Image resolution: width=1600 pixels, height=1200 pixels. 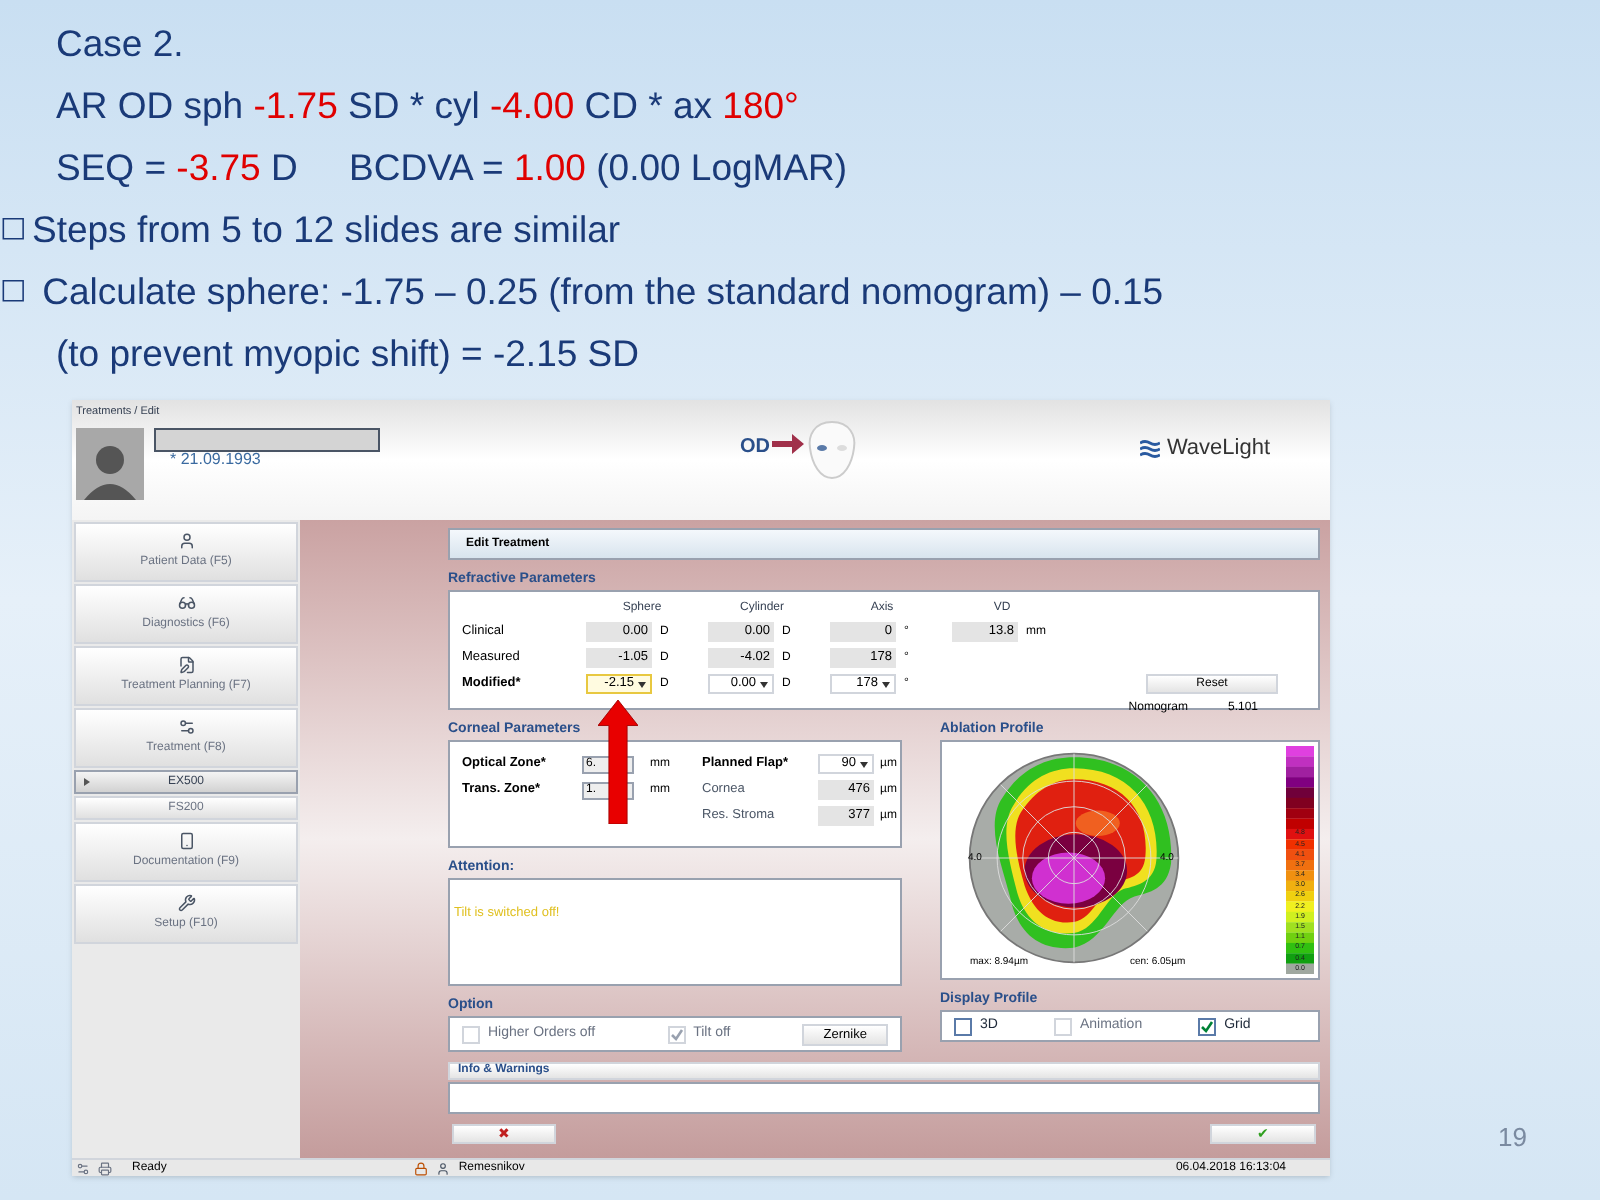 I want to click on person-silhouette-icon, so click(x=110, y=470).